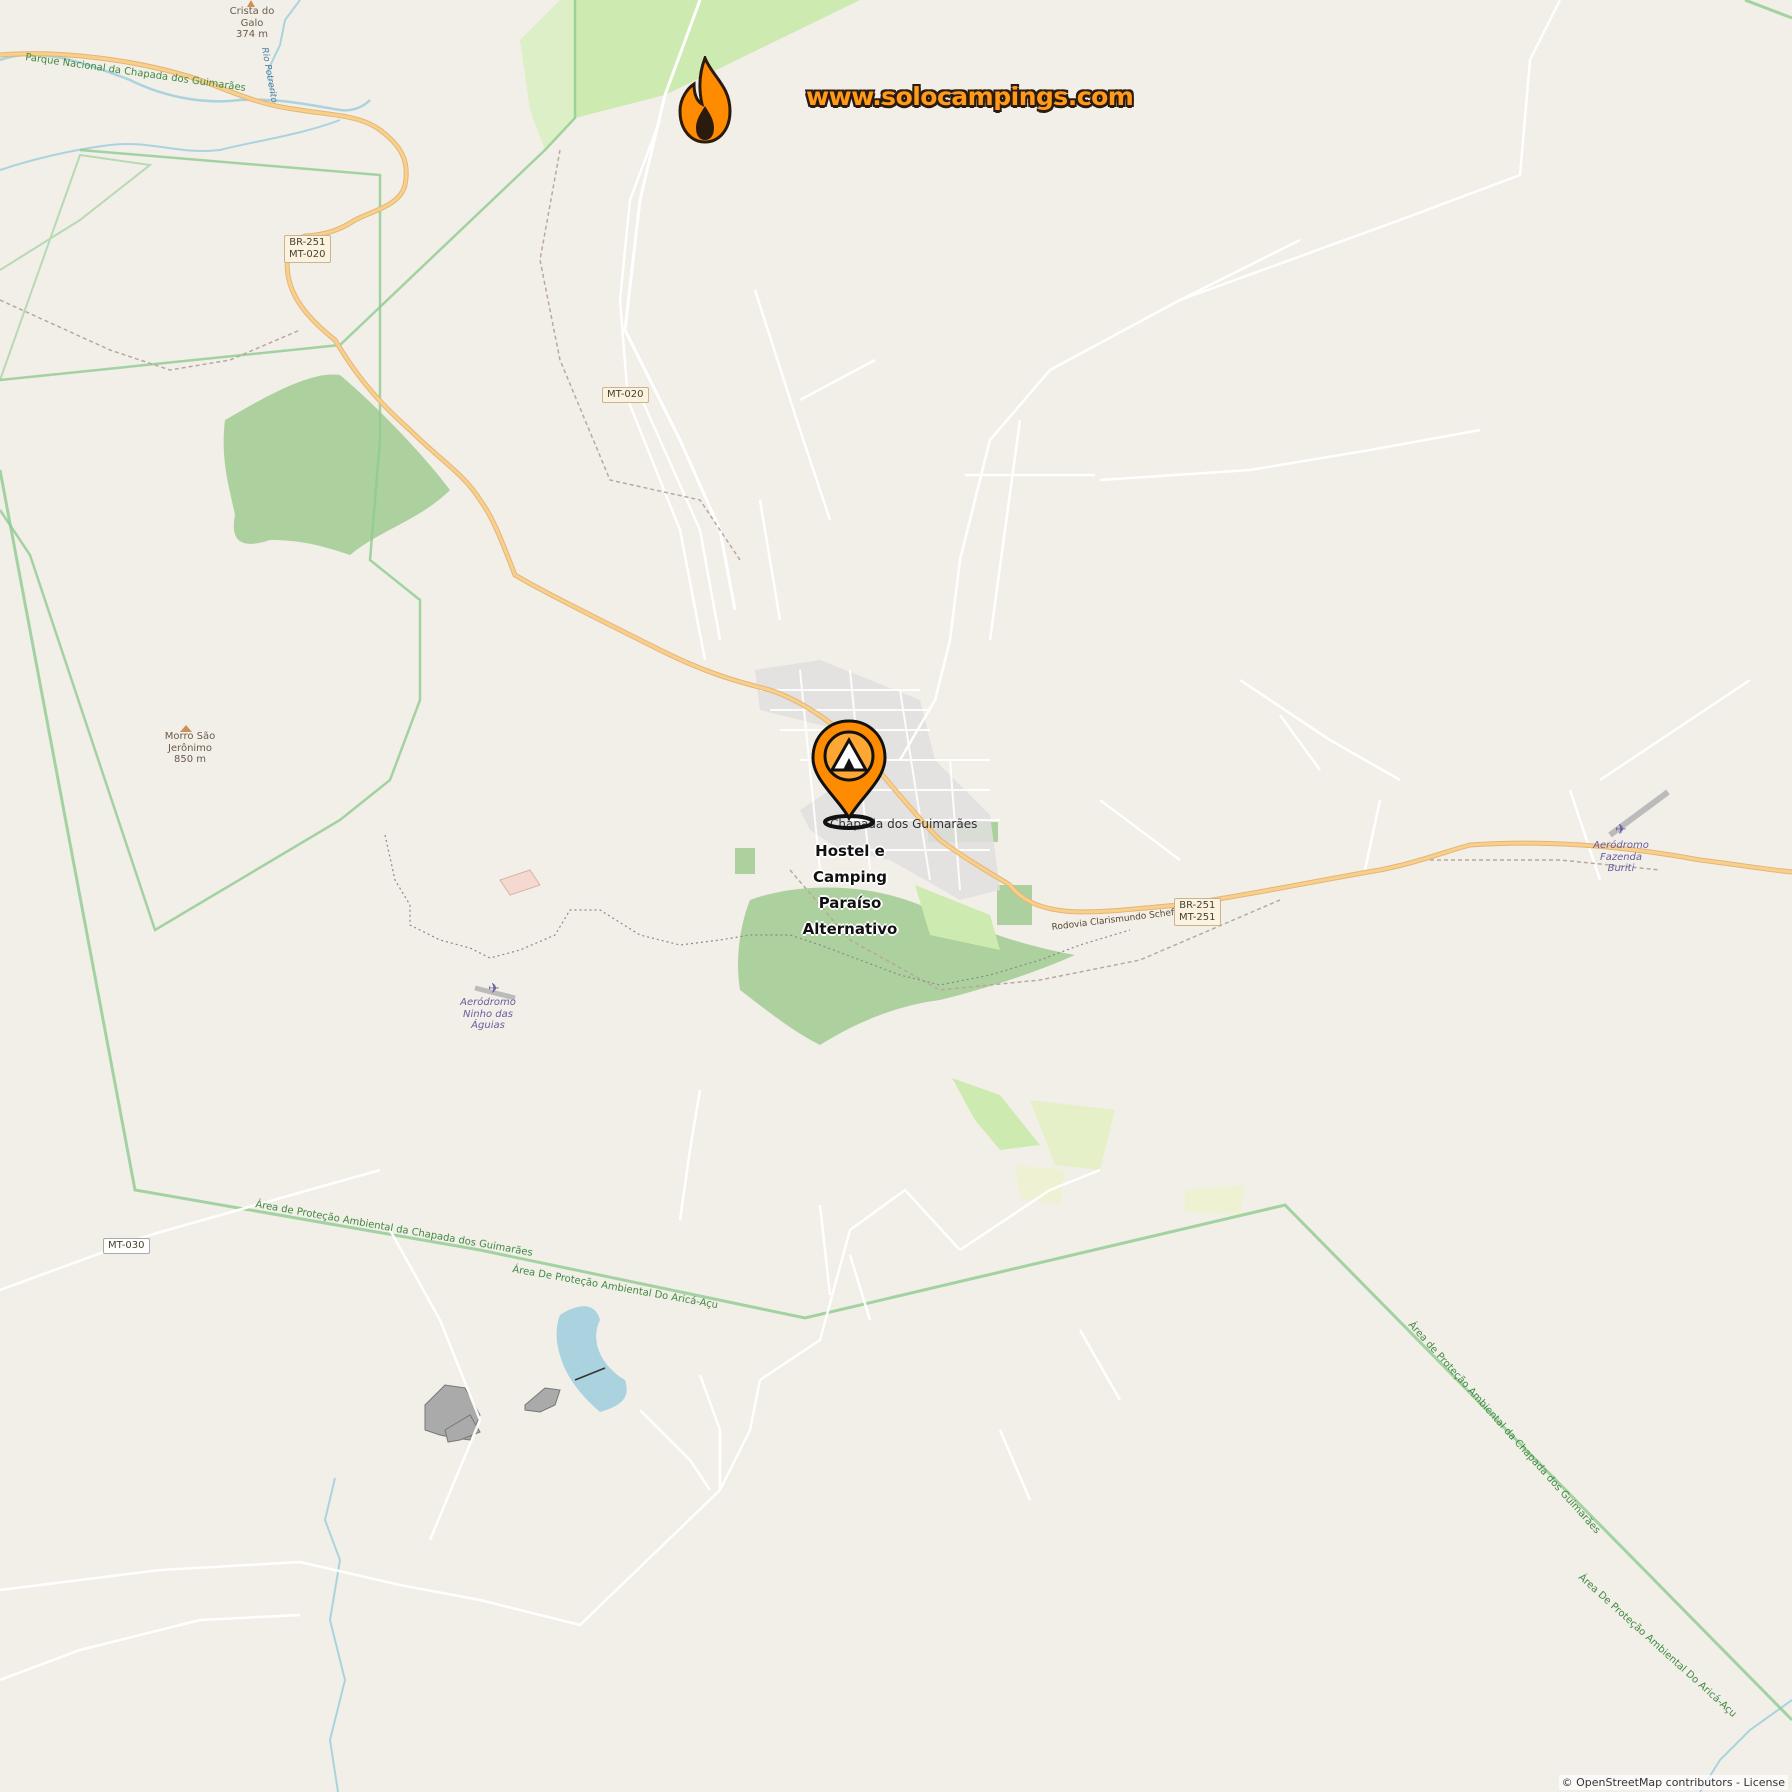 Image resolution: width=1792 pixels, height=1792 pixels. What do you see at coordinates (850, 877) in the screenshot?
I see `campsite-name-line: Camping` at bounding box center [850, 877].